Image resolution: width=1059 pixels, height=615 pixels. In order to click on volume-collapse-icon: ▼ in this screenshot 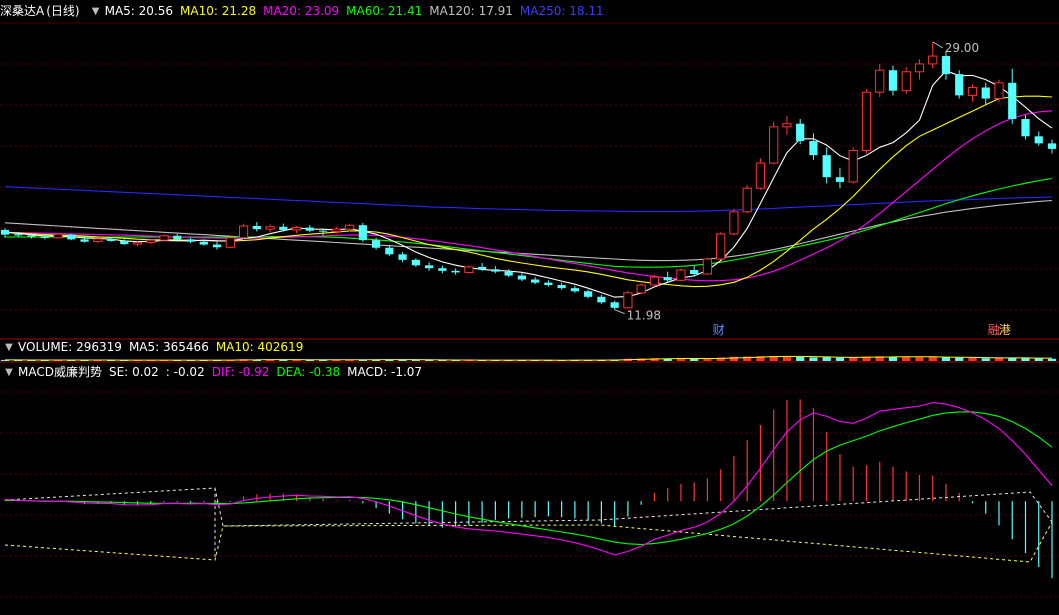, I will do `click(9, 348)`.